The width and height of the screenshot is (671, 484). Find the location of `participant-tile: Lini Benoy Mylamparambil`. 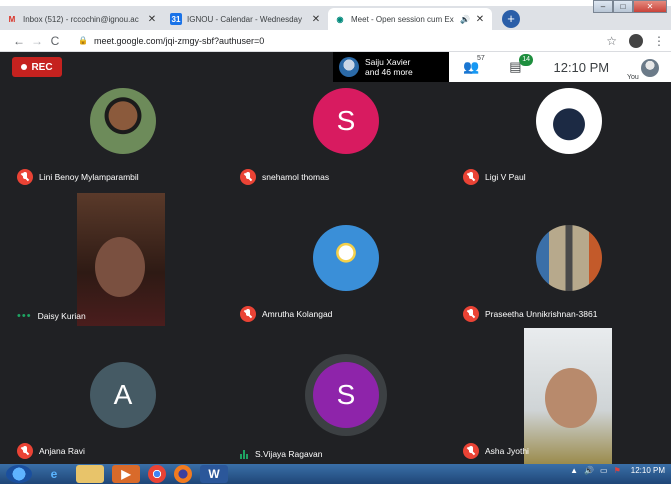

participant-tile: Lini Benoy Mylamparambil is located at coordinates (122, 120).